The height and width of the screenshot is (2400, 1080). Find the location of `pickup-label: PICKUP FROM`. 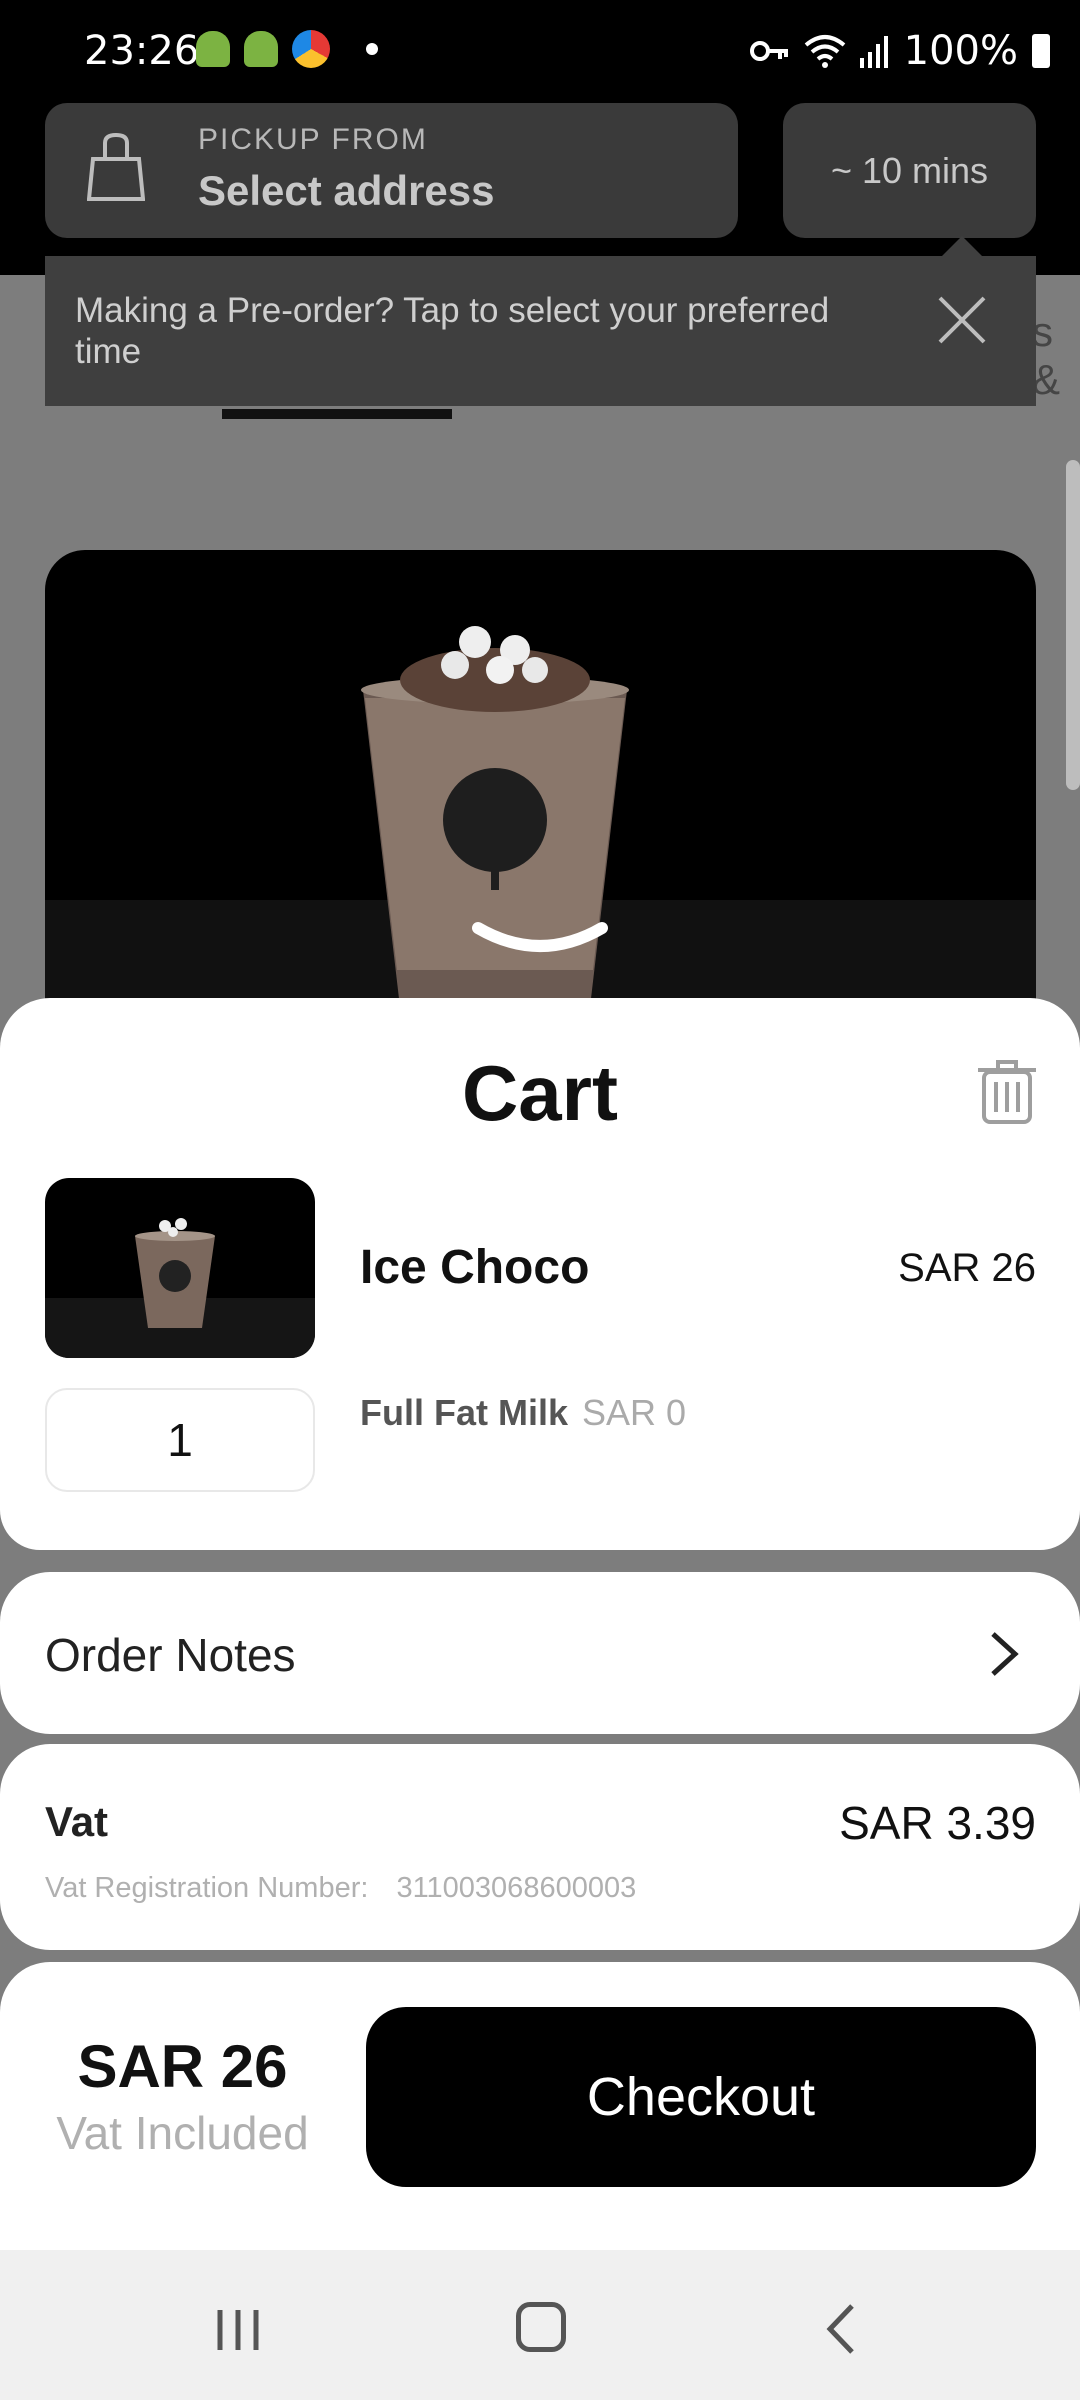

pickup-label: PICKUP FROM is located at coordinates (313, 139).